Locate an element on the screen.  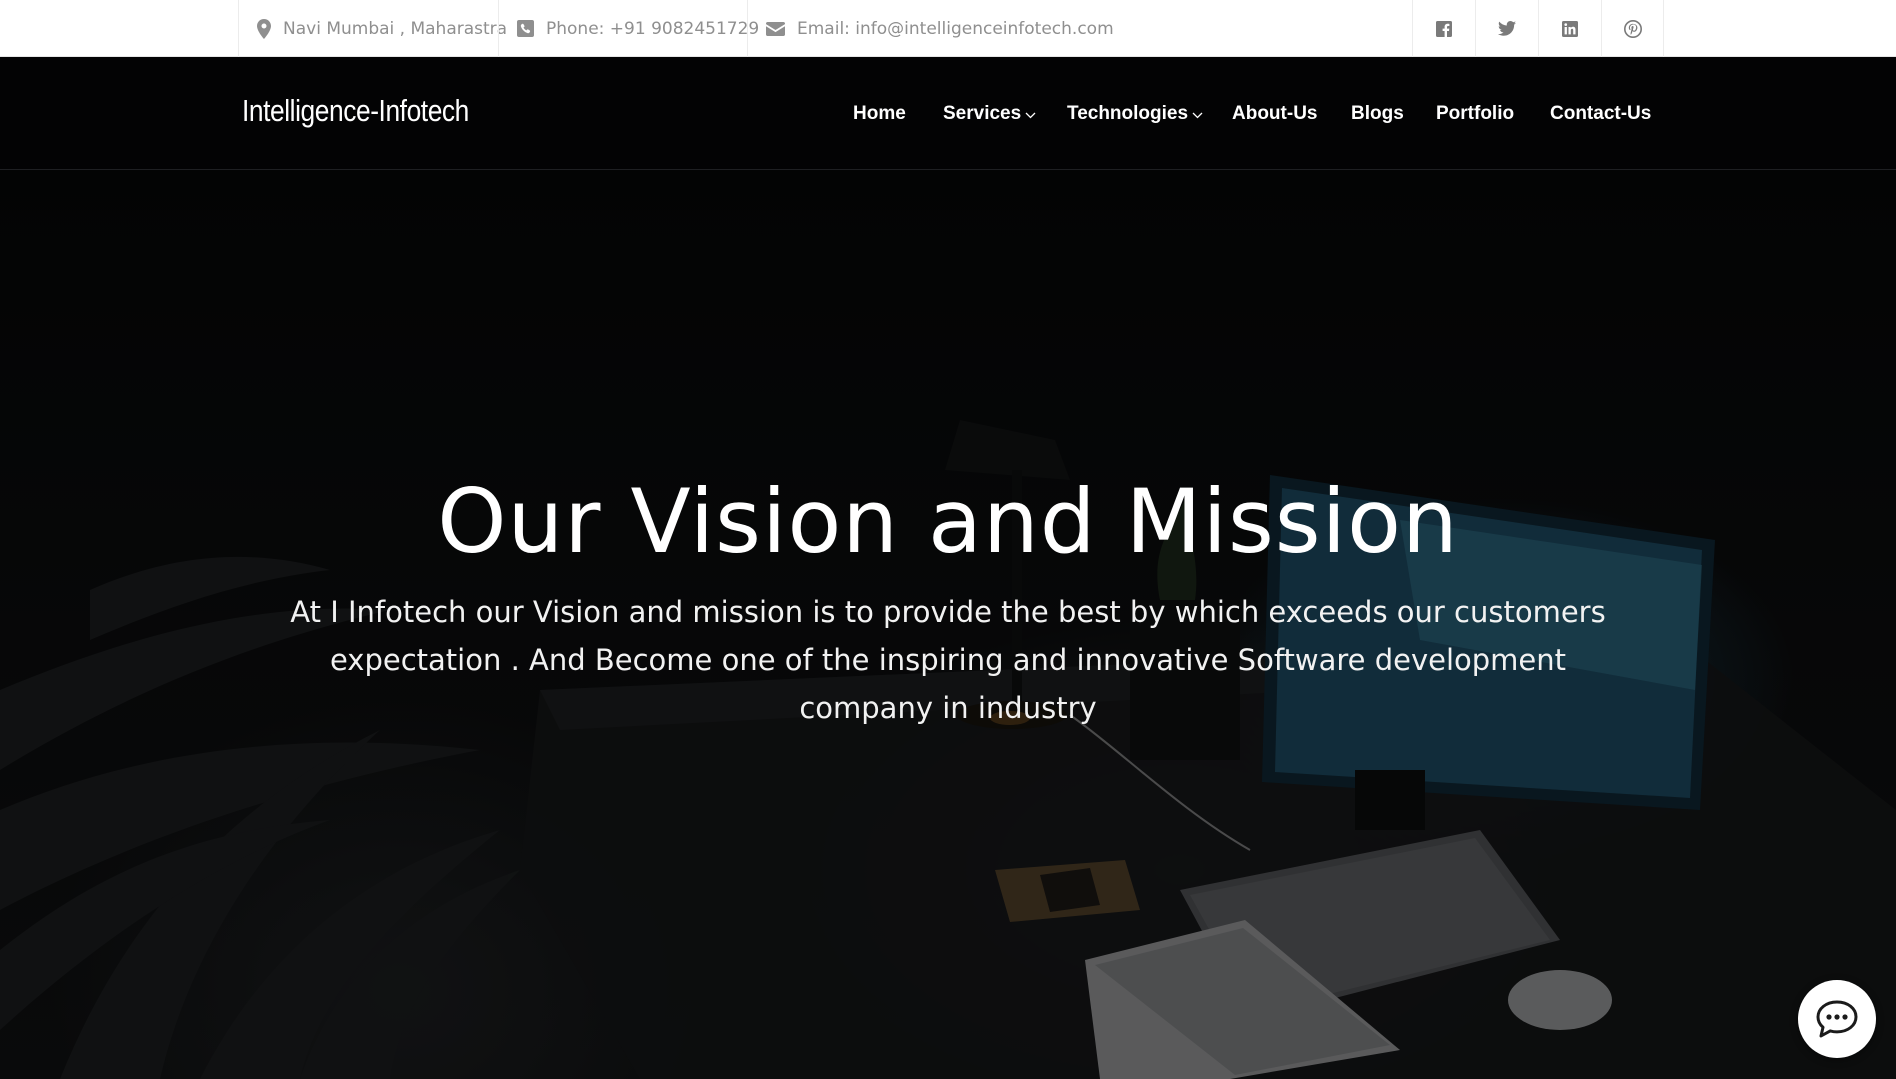
nav-about-us: About-Us is located at coordinates (1274, 113).